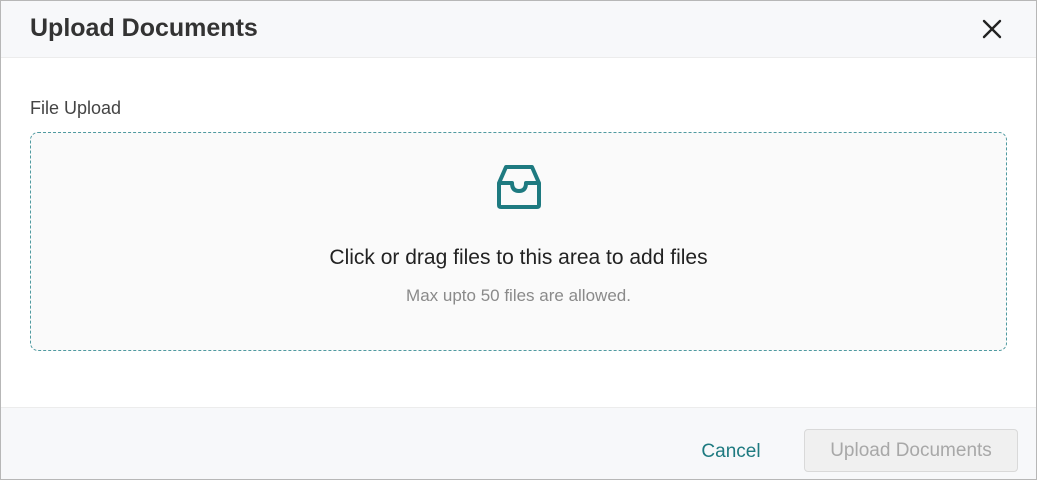  What do you see at coordinates (76, 108) in the screenshot?
I see `file-upload-label: File Upload` at bounding box center [76, 108].